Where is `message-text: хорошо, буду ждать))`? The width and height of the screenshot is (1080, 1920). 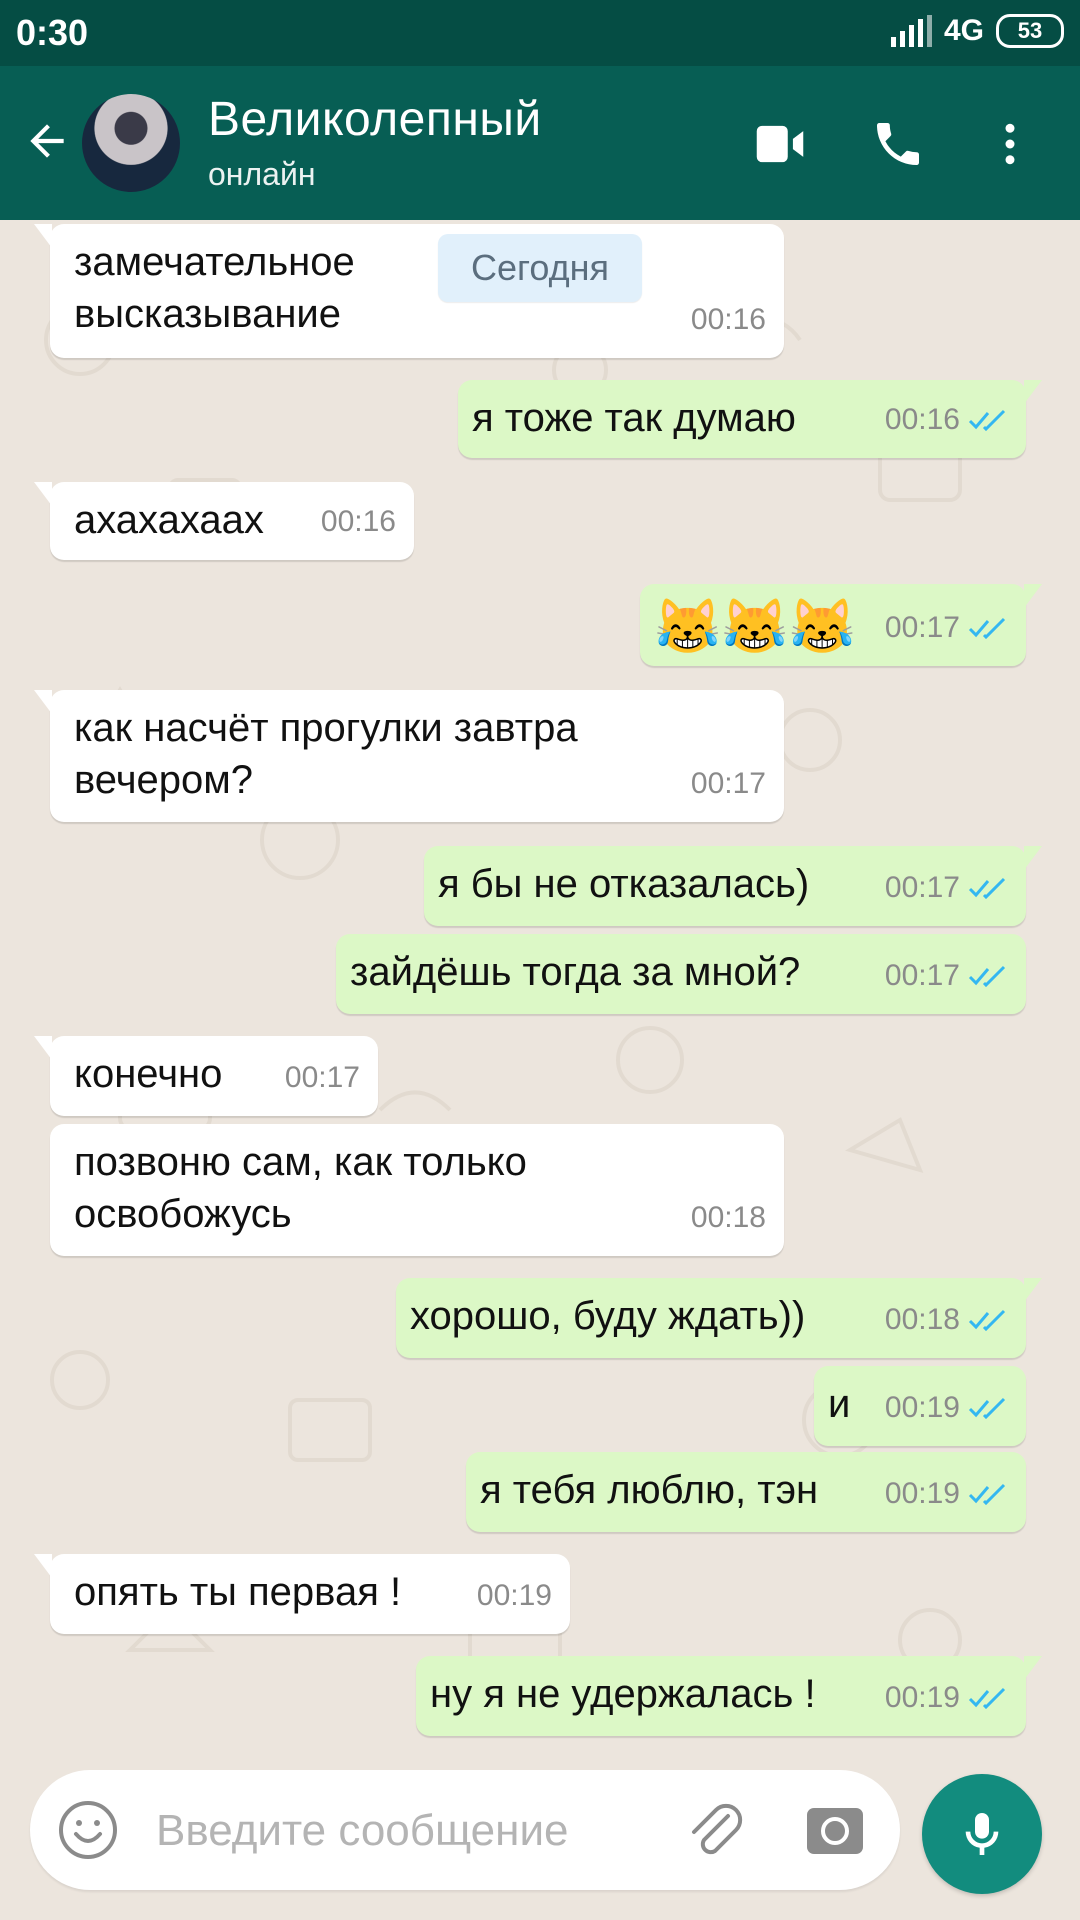
message-text: хорошо, буду ждать)) is located at coordinates (608, 1316).